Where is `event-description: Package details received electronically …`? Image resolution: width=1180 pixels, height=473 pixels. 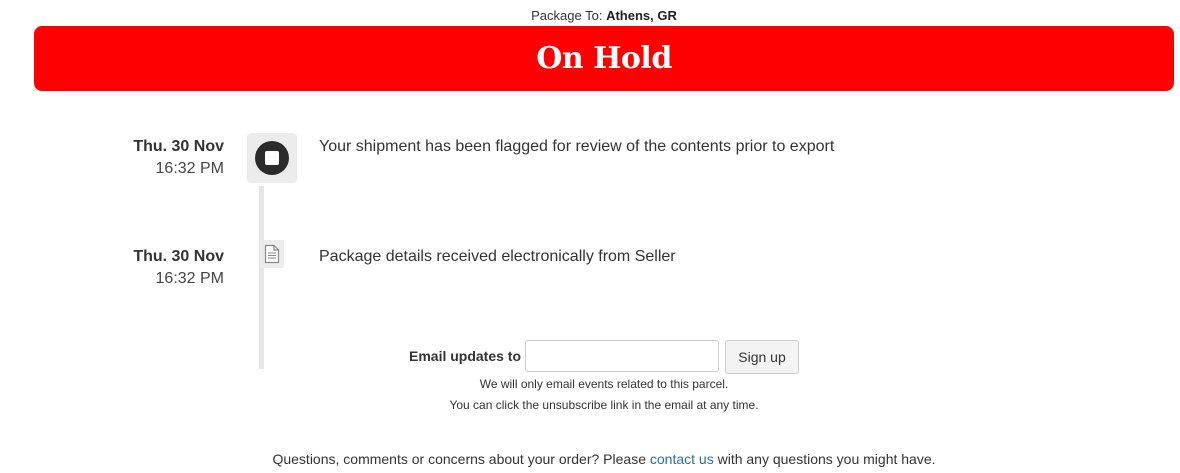
event-description: Package details received electronically … is located at coordinates (497, 256).